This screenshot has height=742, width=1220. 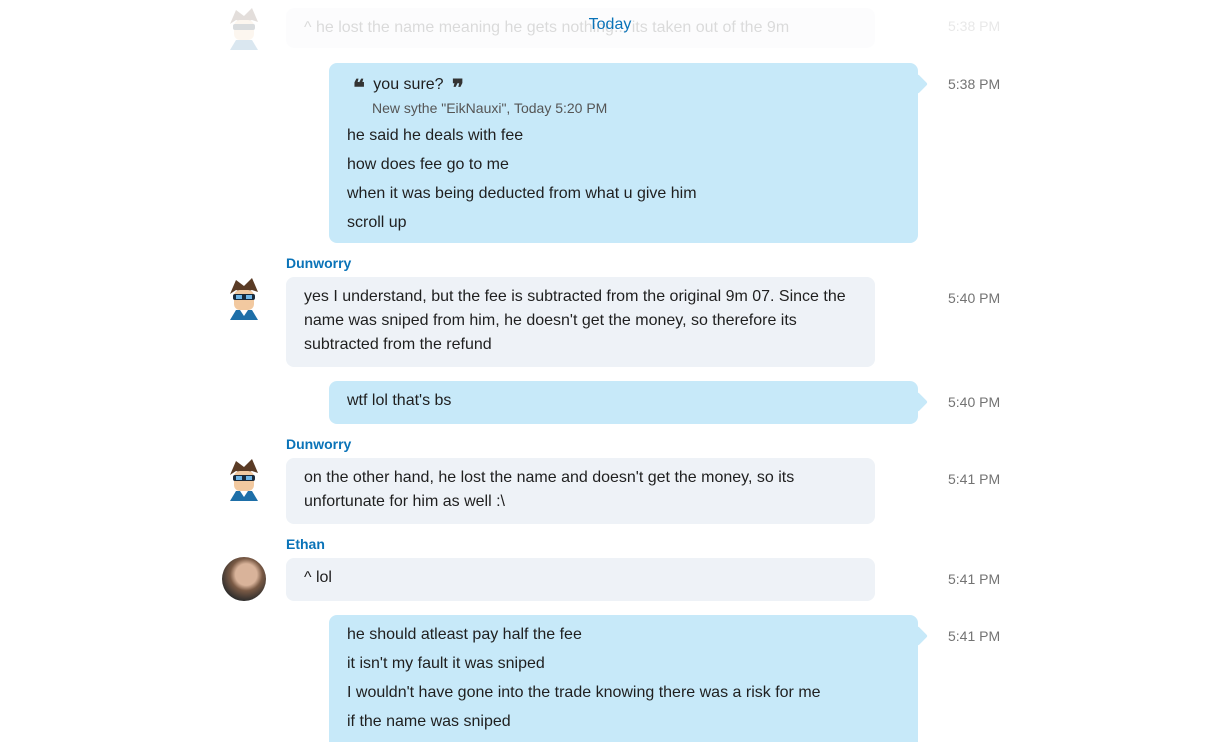 I want to click on message-line: it isn't my fault it was sniped, so click(x=446, y=663).